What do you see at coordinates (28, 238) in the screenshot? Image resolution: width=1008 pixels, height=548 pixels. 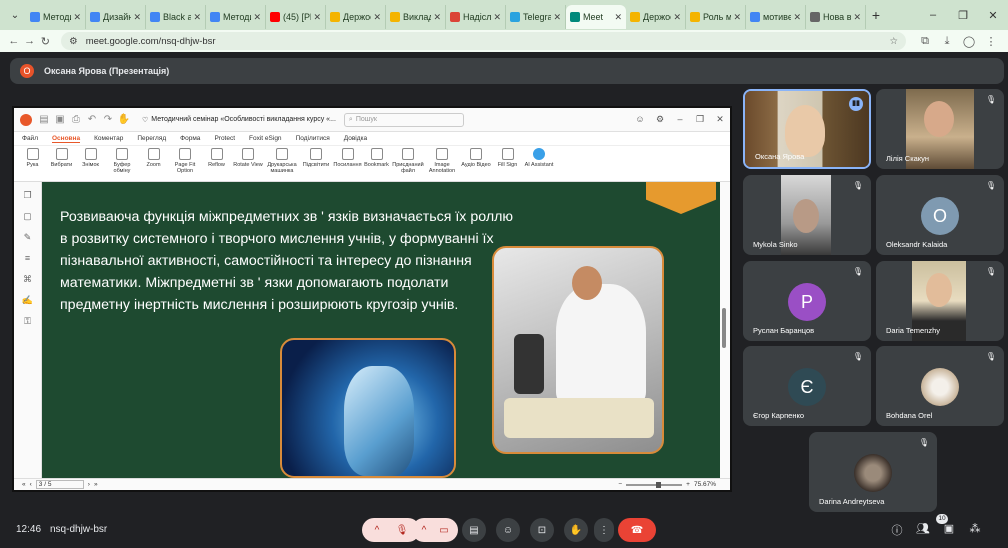 I see `comments-panel-icon: ✎` at bounding box center [28, 238].